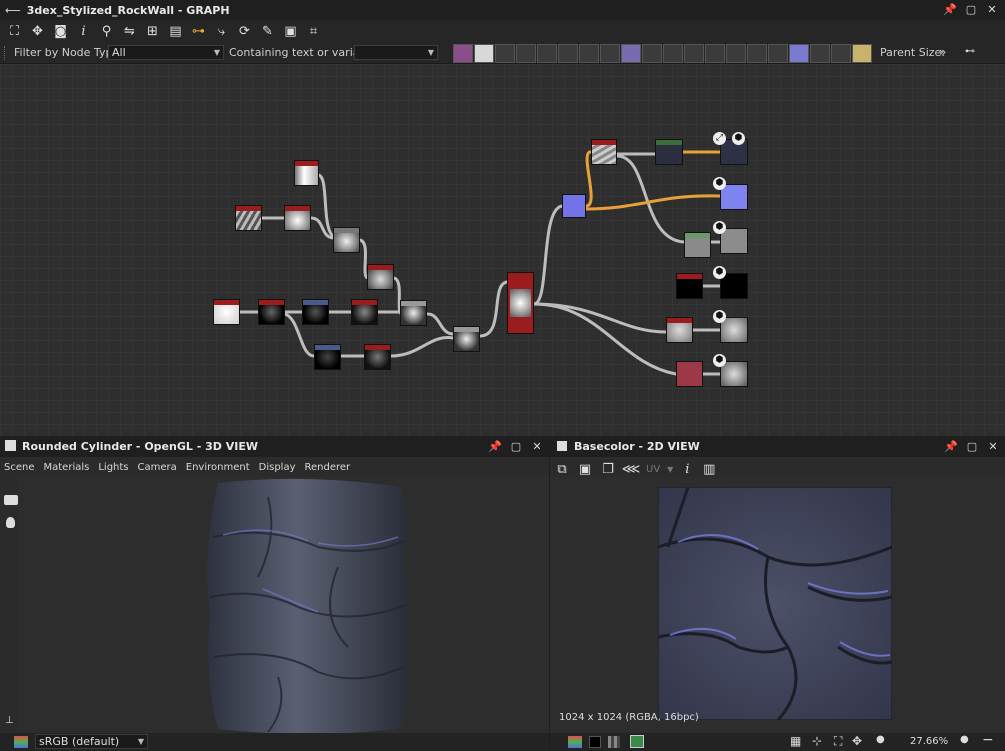 The height and width of the screenshot is (751, 1005). What do you see at coordinates (595, 742) in the screenshot?
I see `black-bg-icon` at bounding box center [595, 742].